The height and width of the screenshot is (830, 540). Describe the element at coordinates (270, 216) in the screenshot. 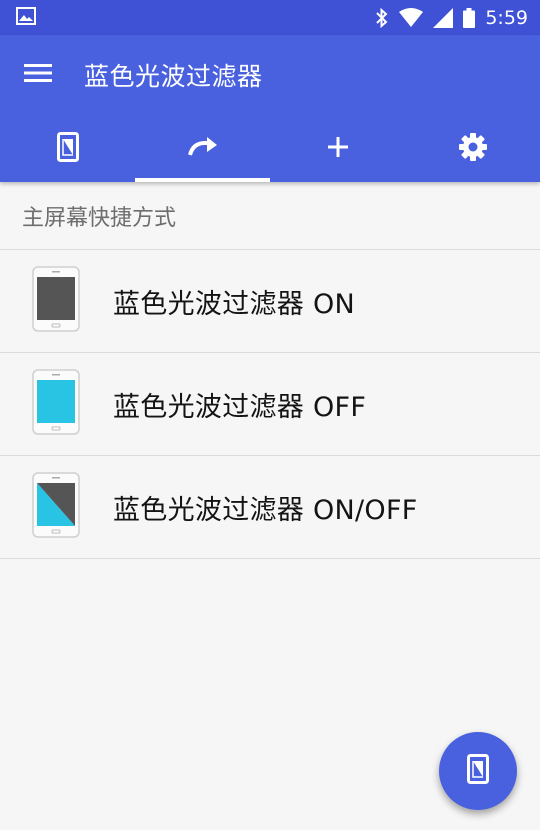

I see `section-header: 主屏幕快捷方式` at that location.